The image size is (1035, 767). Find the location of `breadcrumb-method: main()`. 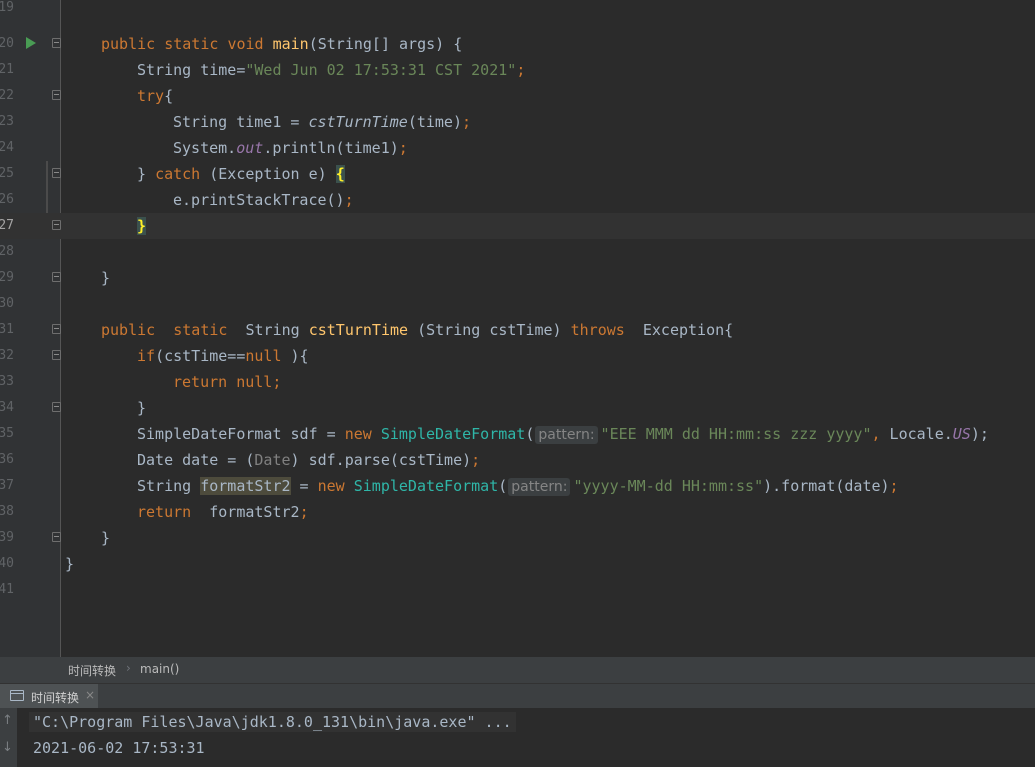

breadcrumb-method: main() is located at coordinates (159, 669).